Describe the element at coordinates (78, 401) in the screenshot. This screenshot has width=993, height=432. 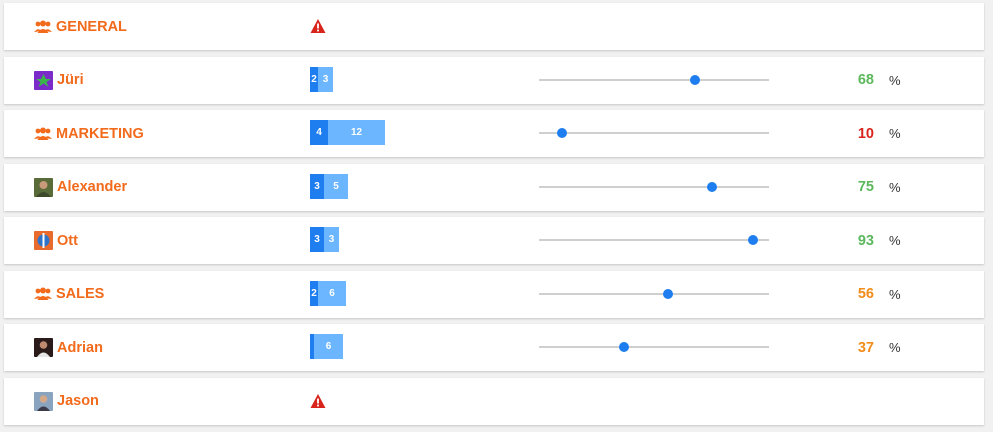
I see `row-label: Jason` at that location.